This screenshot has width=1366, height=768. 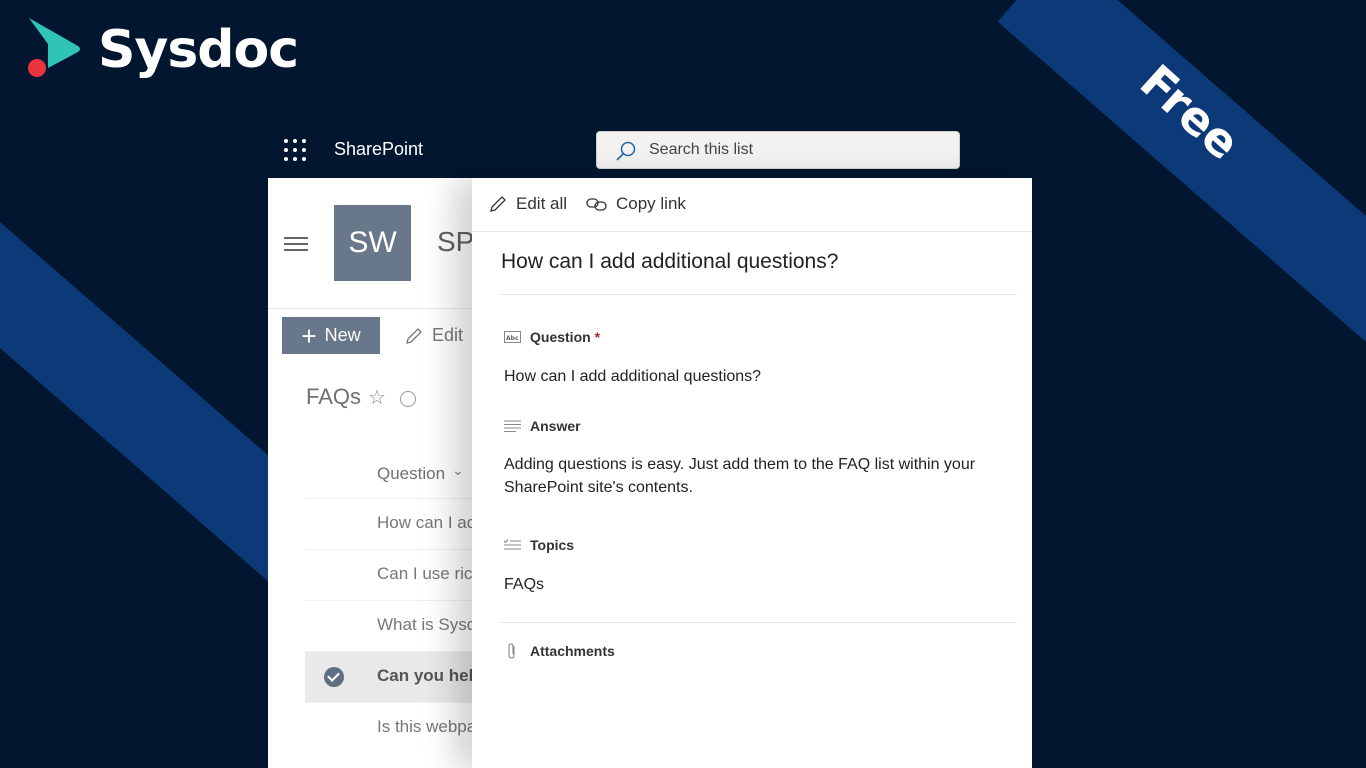 What do you see at coordinates (597, 337) in the screenshot?
I see `required-mark: *` at bounding box center [597, 337].